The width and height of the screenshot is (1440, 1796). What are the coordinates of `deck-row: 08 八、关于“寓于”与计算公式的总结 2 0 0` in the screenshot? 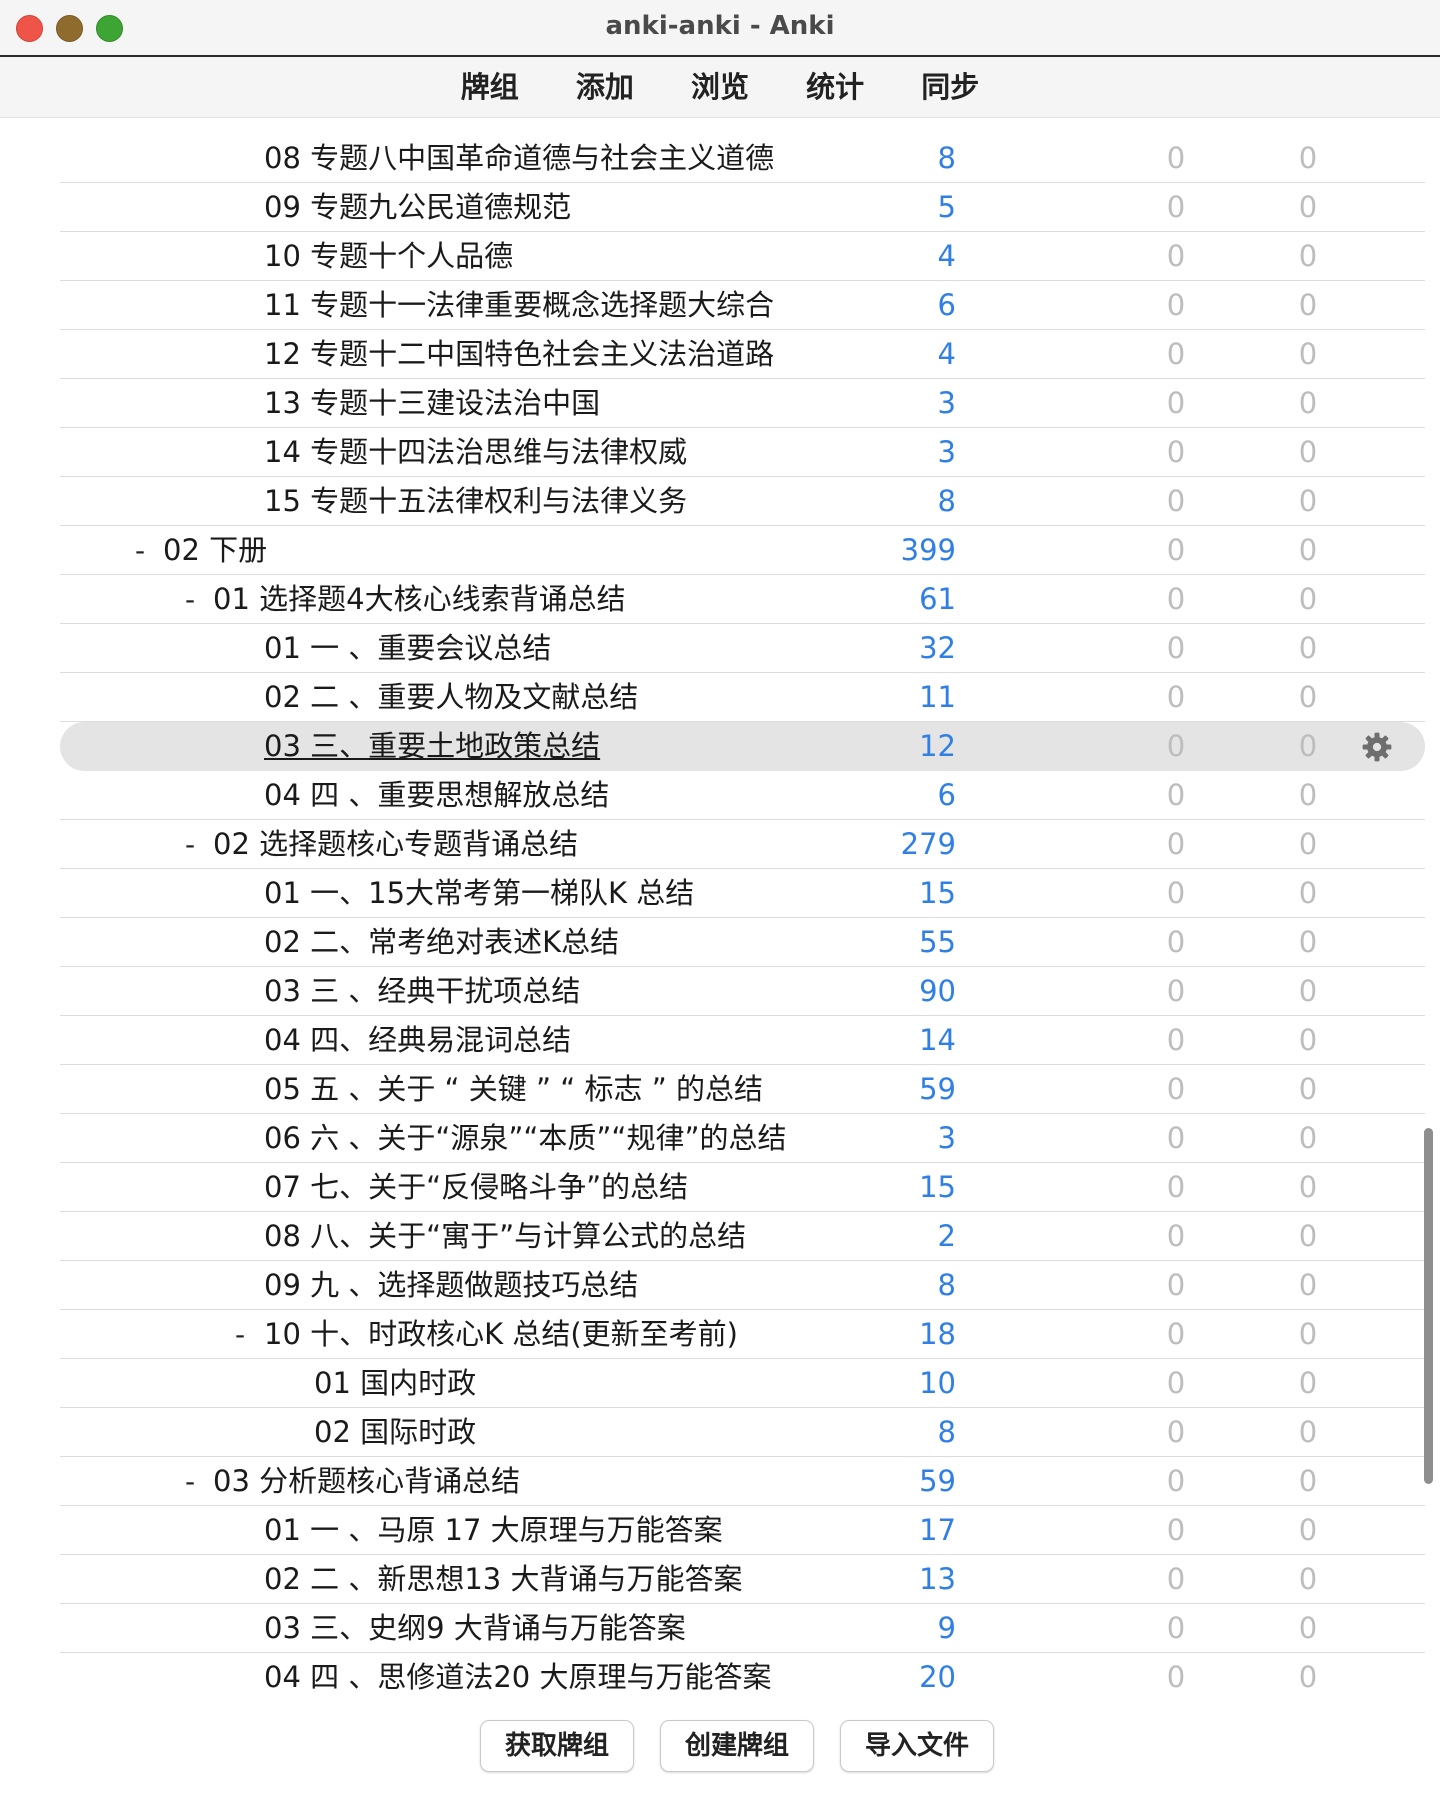 It's located at (742, 1236).